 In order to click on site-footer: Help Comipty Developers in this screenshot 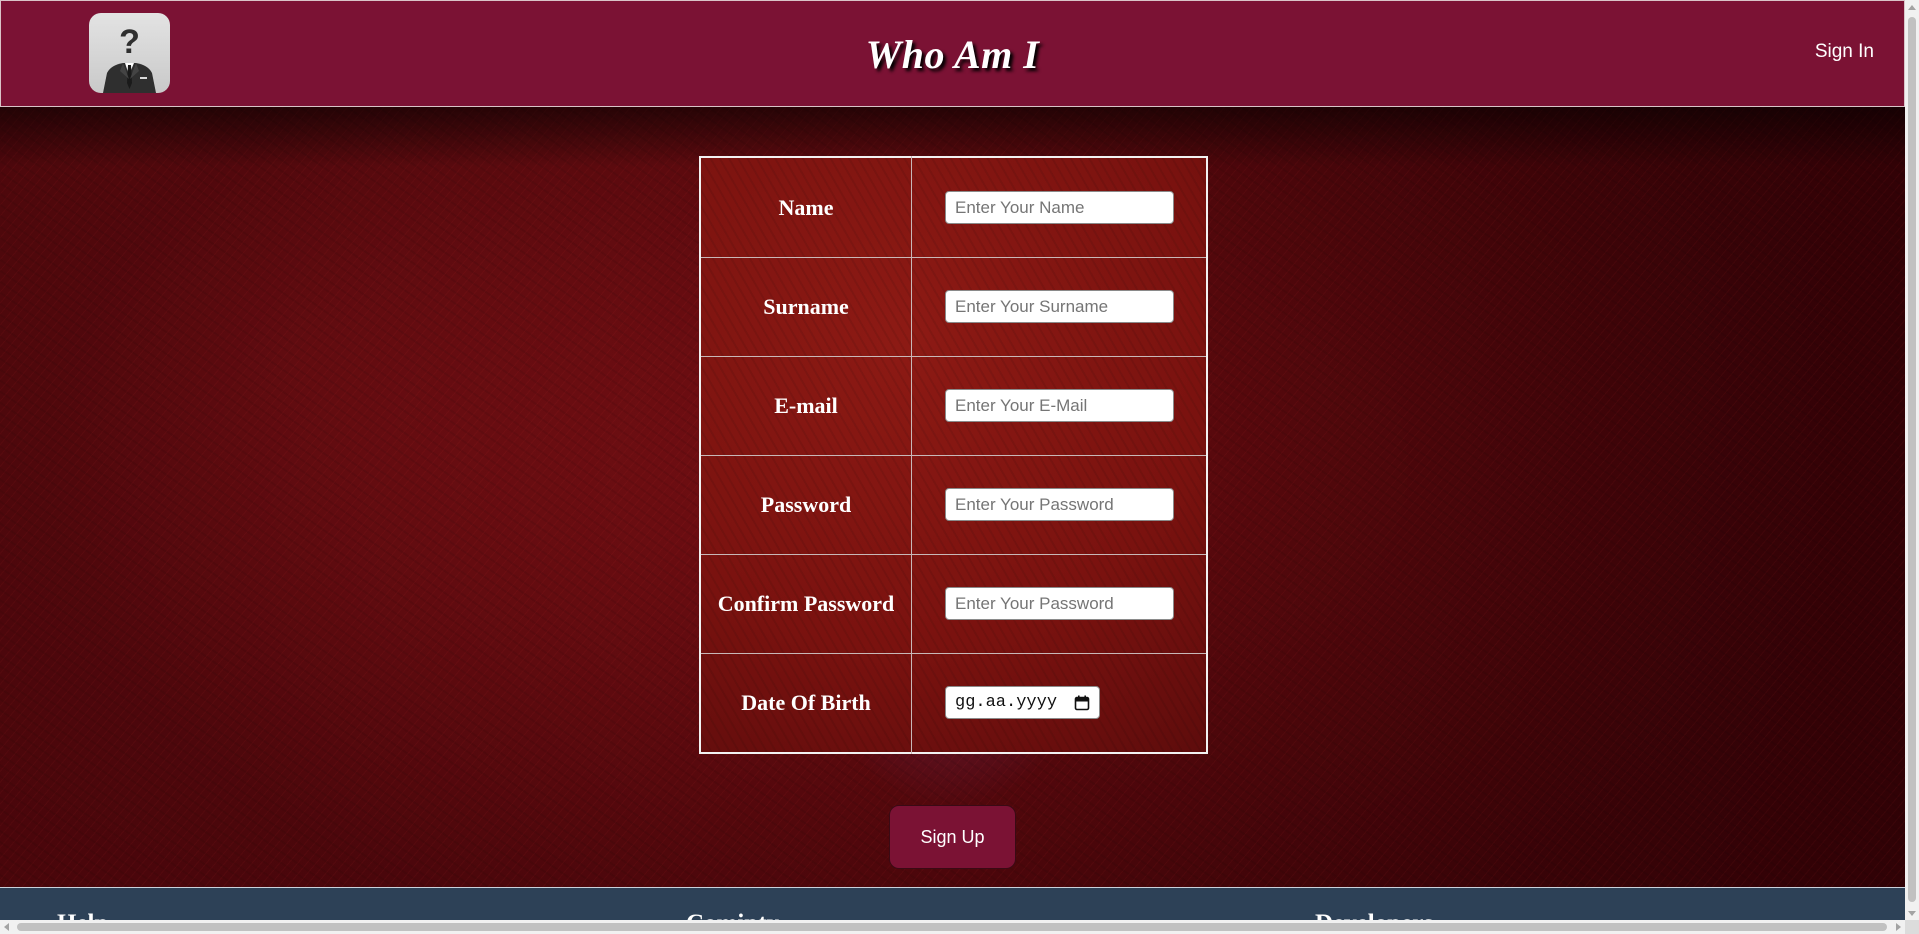, I will do `click(952, 903)`.